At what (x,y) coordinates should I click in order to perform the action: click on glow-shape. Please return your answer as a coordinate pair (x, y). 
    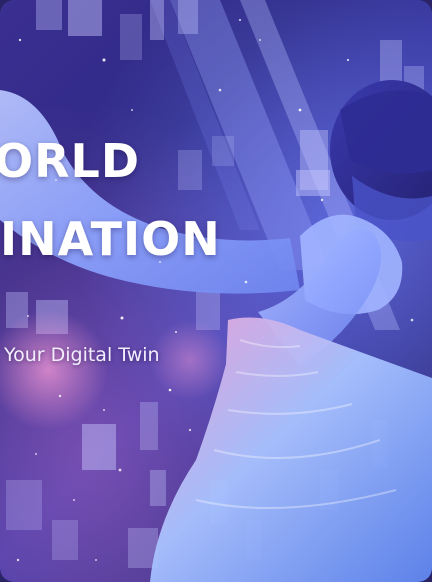
    Looking at the image, I should click on (54, 370).